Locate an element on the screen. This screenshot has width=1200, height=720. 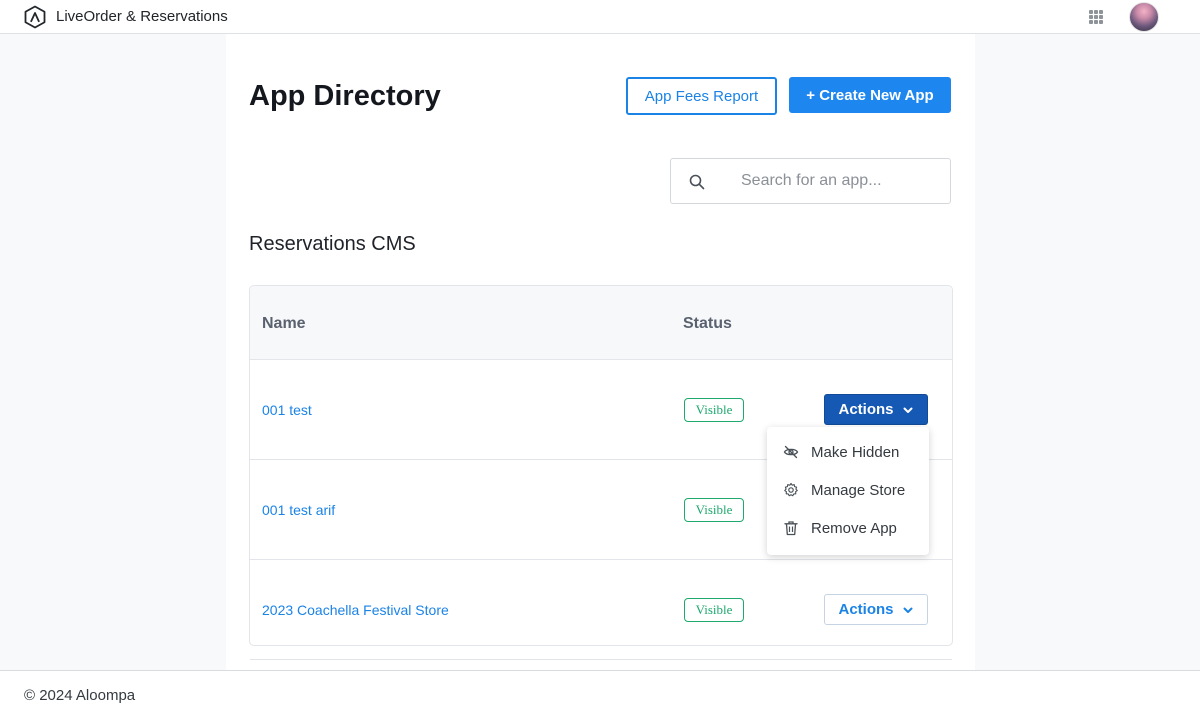
app-name-link: 2023 Coachella Festival Store is located at coordinates (355, 610).